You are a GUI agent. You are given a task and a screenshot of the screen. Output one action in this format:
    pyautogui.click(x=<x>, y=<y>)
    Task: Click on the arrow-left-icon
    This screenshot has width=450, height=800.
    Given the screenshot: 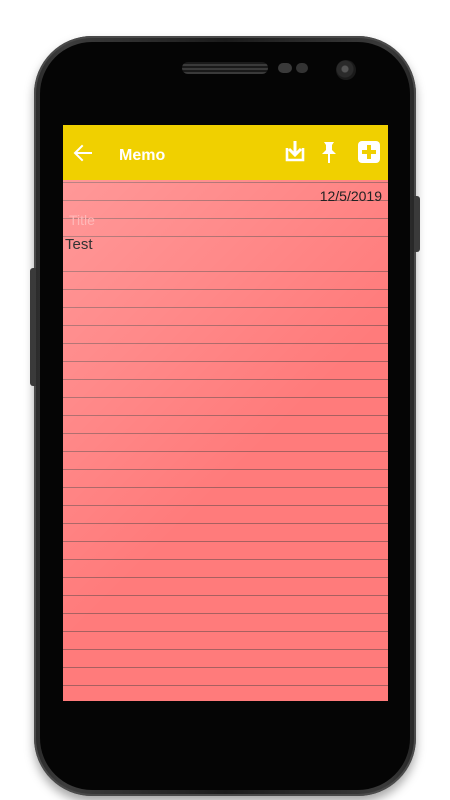 What is the action you would take?
    pyautogui.click(x=82, y=153)
    